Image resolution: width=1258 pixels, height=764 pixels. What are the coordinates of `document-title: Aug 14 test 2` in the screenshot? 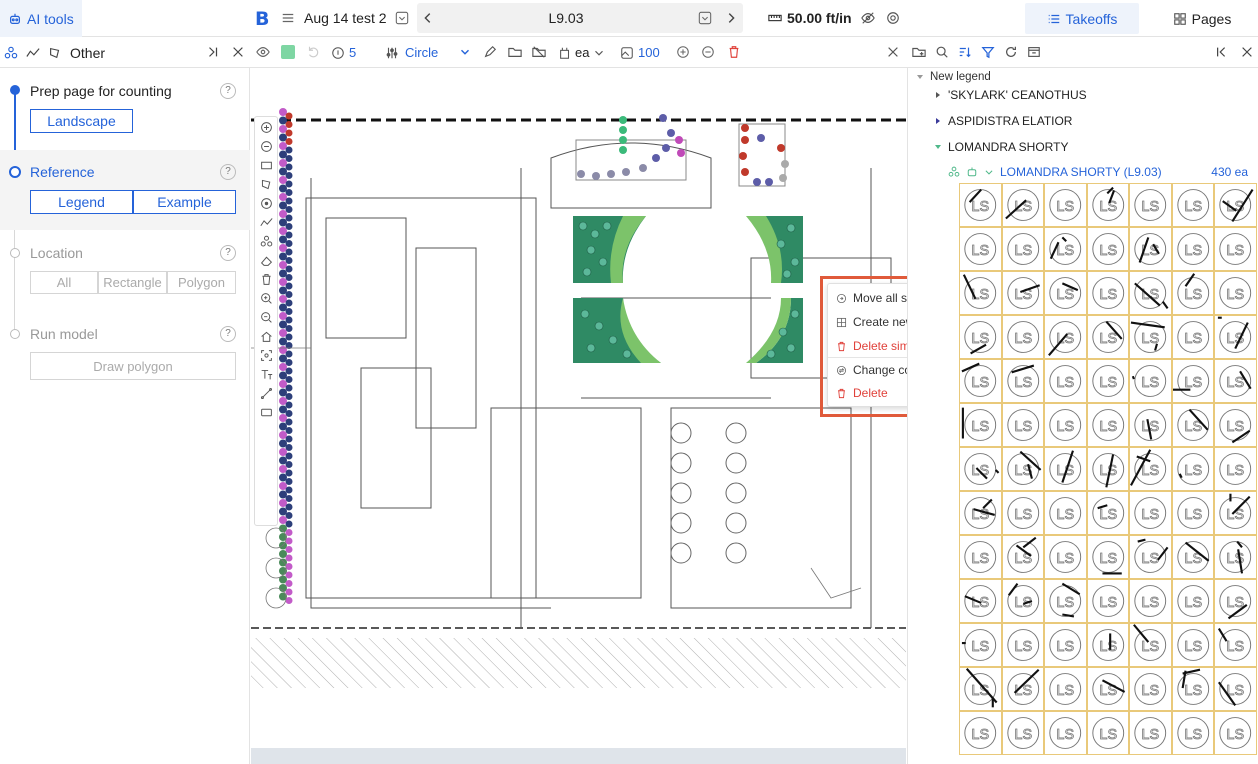 It's located at (345, 18).